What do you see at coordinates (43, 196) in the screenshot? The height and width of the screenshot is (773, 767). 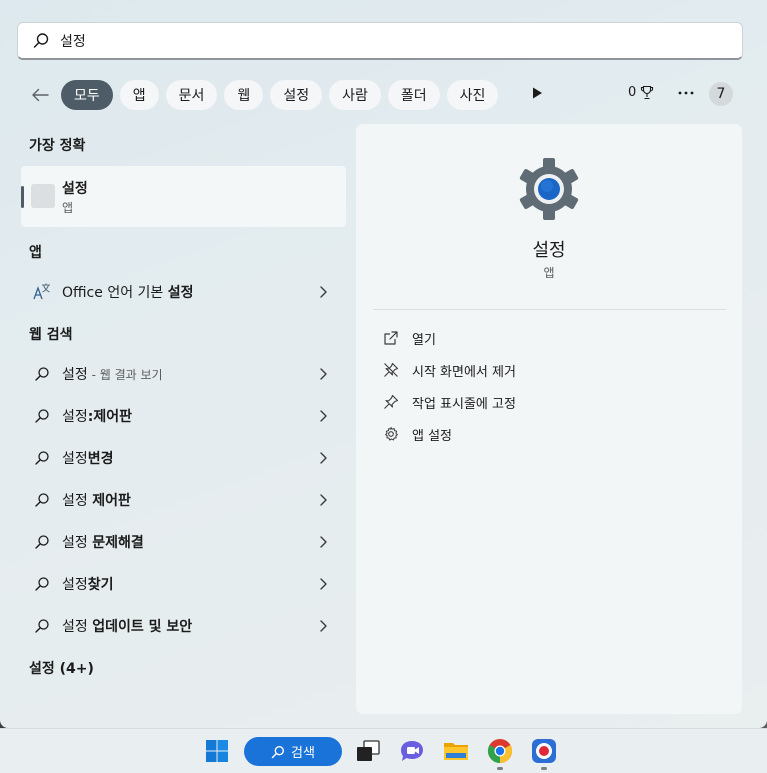 I see `settings-app-icon` at bounding box center [43, 196].